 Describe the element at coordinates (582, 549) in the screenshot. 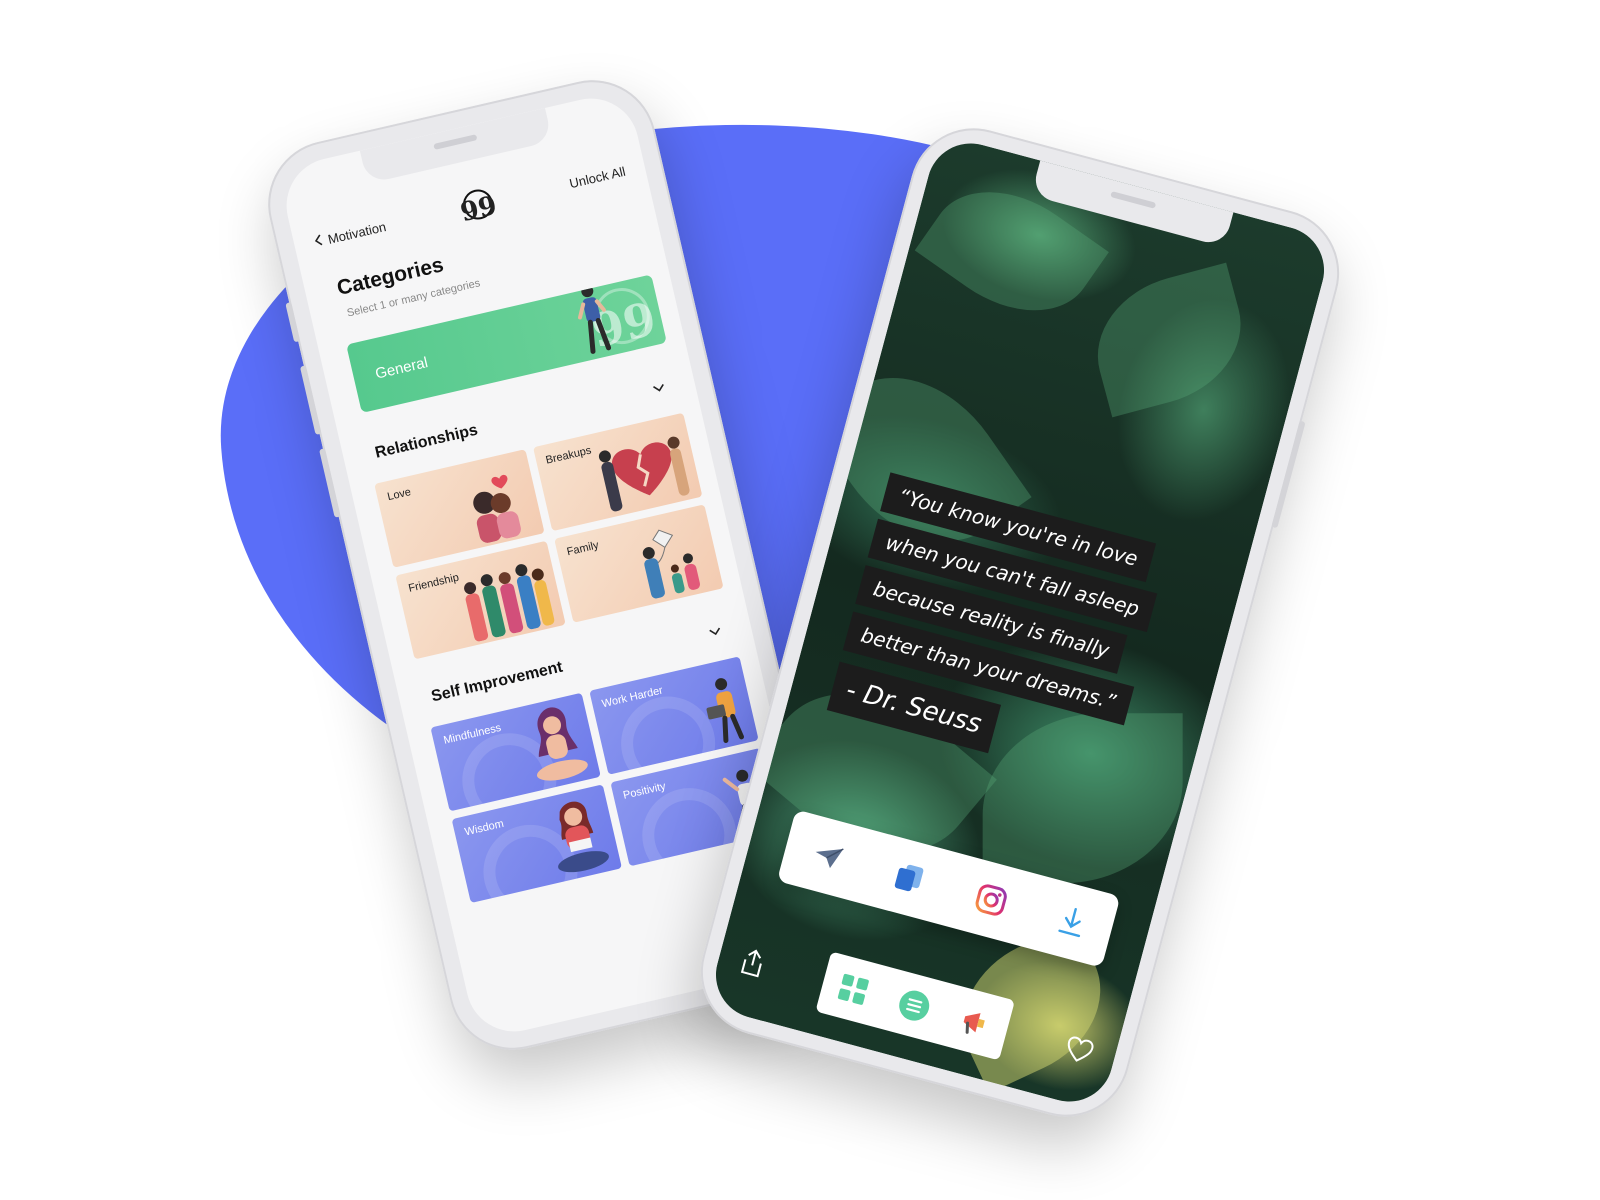

I see `card-label: Family` at that location.